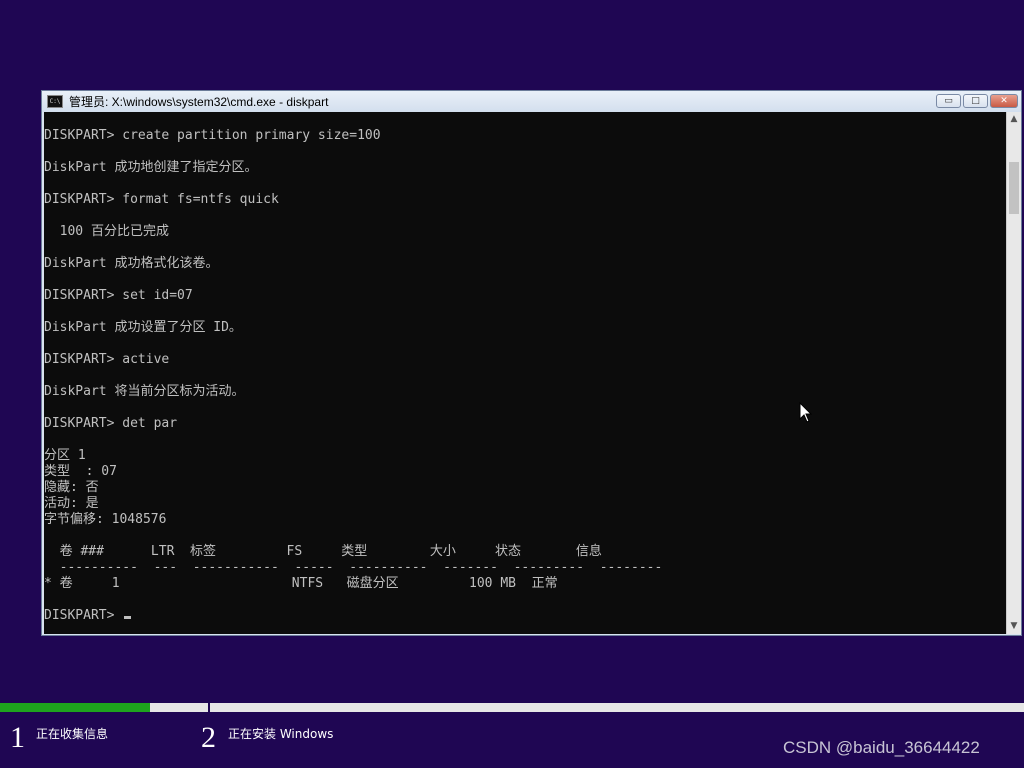  I want to click on console-line: DiskPart 成功设置了分区 ID。, so click(143, 327).